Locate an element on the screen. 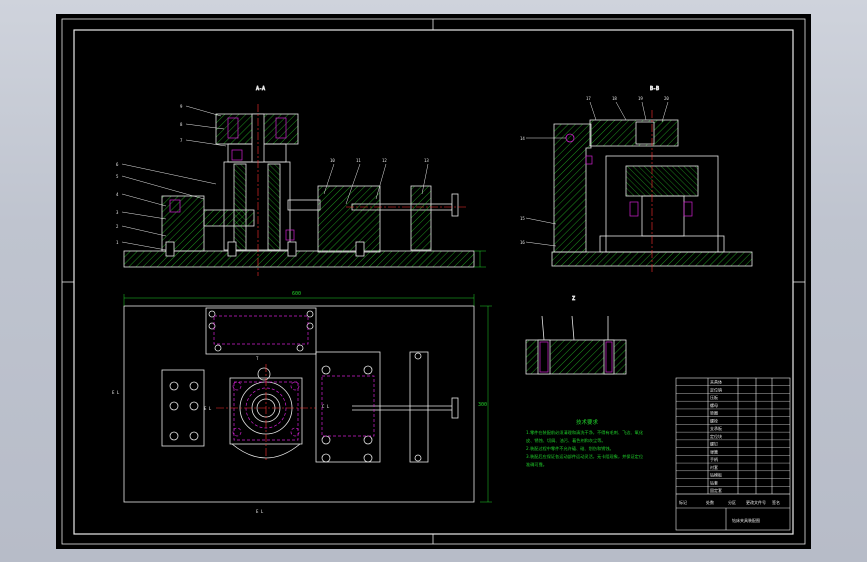  tb-footer-3: 分区 is located at coordinates (732, 502).